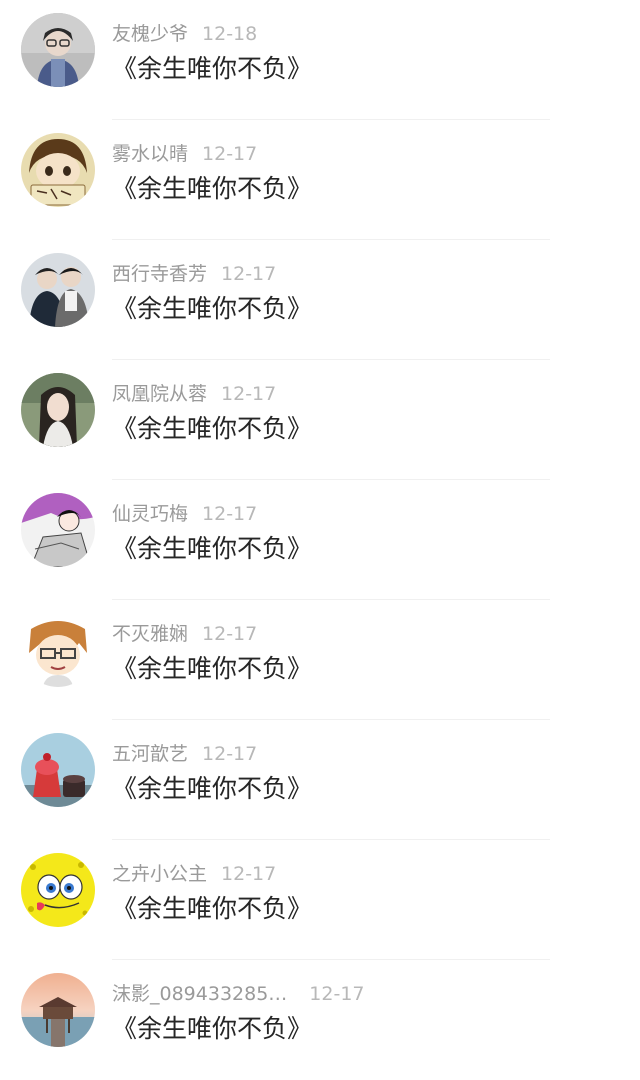  What do you see at coordinates (320, 1020) in the screenshot?
I see `comment-item: 沫影_089433285… 12-17 《余生唯你不负》` at bounding box center [320, 1020].